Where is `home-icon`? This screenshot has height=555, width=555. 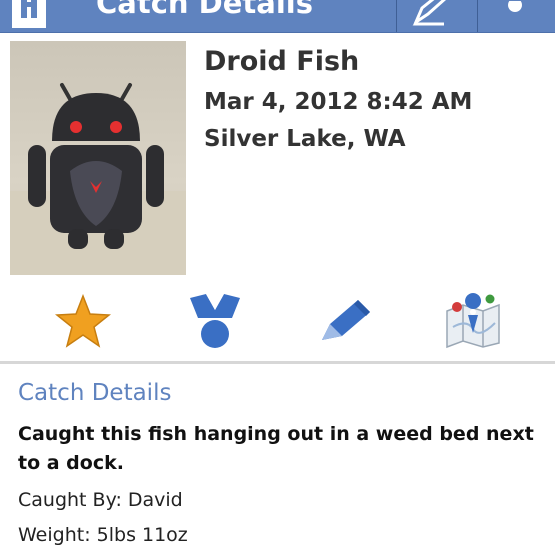
home-icon is located at coordinates (29, 14).